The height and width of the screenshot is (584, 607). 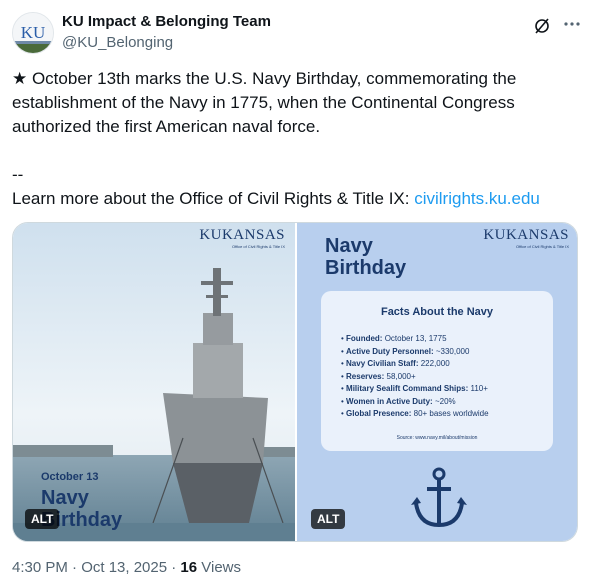 What do you see at coordinates (365, 376) in the screenshot?
I see `fact-label: Reserves:` at bounding box center [365, 376].